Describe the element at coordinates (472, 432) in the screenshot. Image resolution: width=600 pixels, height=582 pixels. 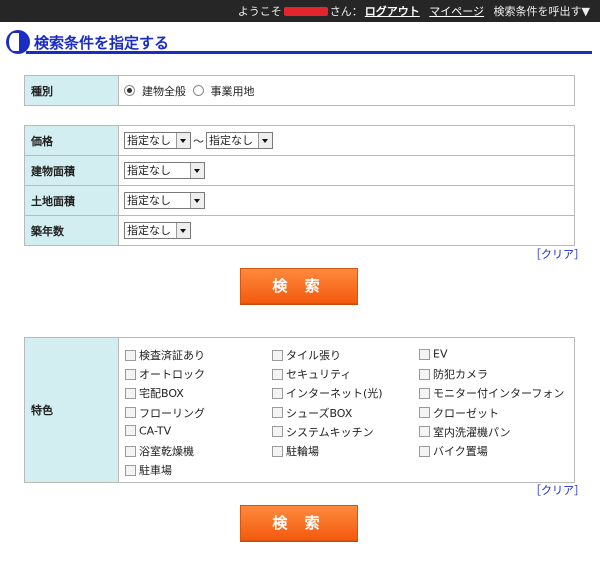
I see `feature-label: 室内洗濯機パン` at that location.